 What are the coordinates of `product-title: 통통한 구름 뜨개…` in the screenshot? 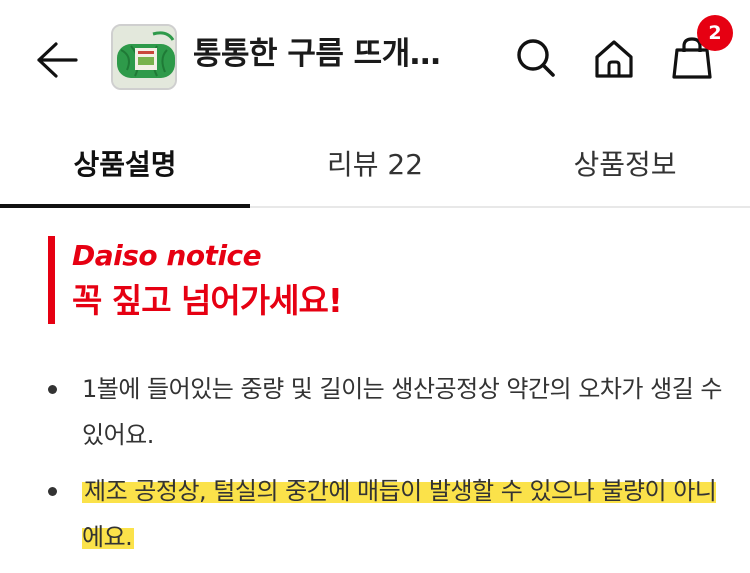 It's located at (317, 54).